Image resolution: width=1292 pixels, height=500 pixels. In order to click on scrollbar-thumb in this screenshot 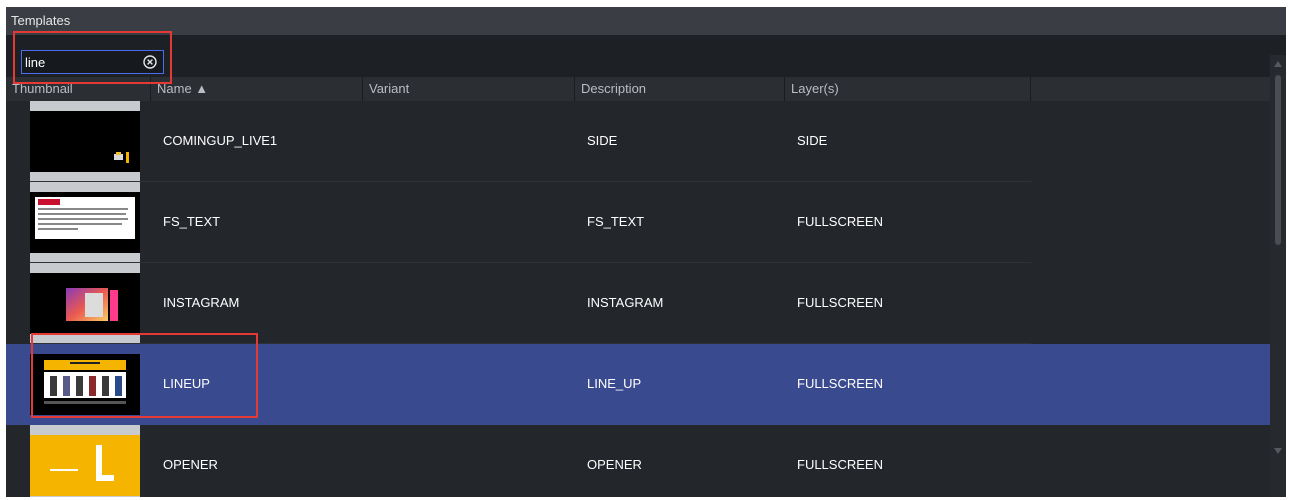, I will do `click(1278, 160)`.